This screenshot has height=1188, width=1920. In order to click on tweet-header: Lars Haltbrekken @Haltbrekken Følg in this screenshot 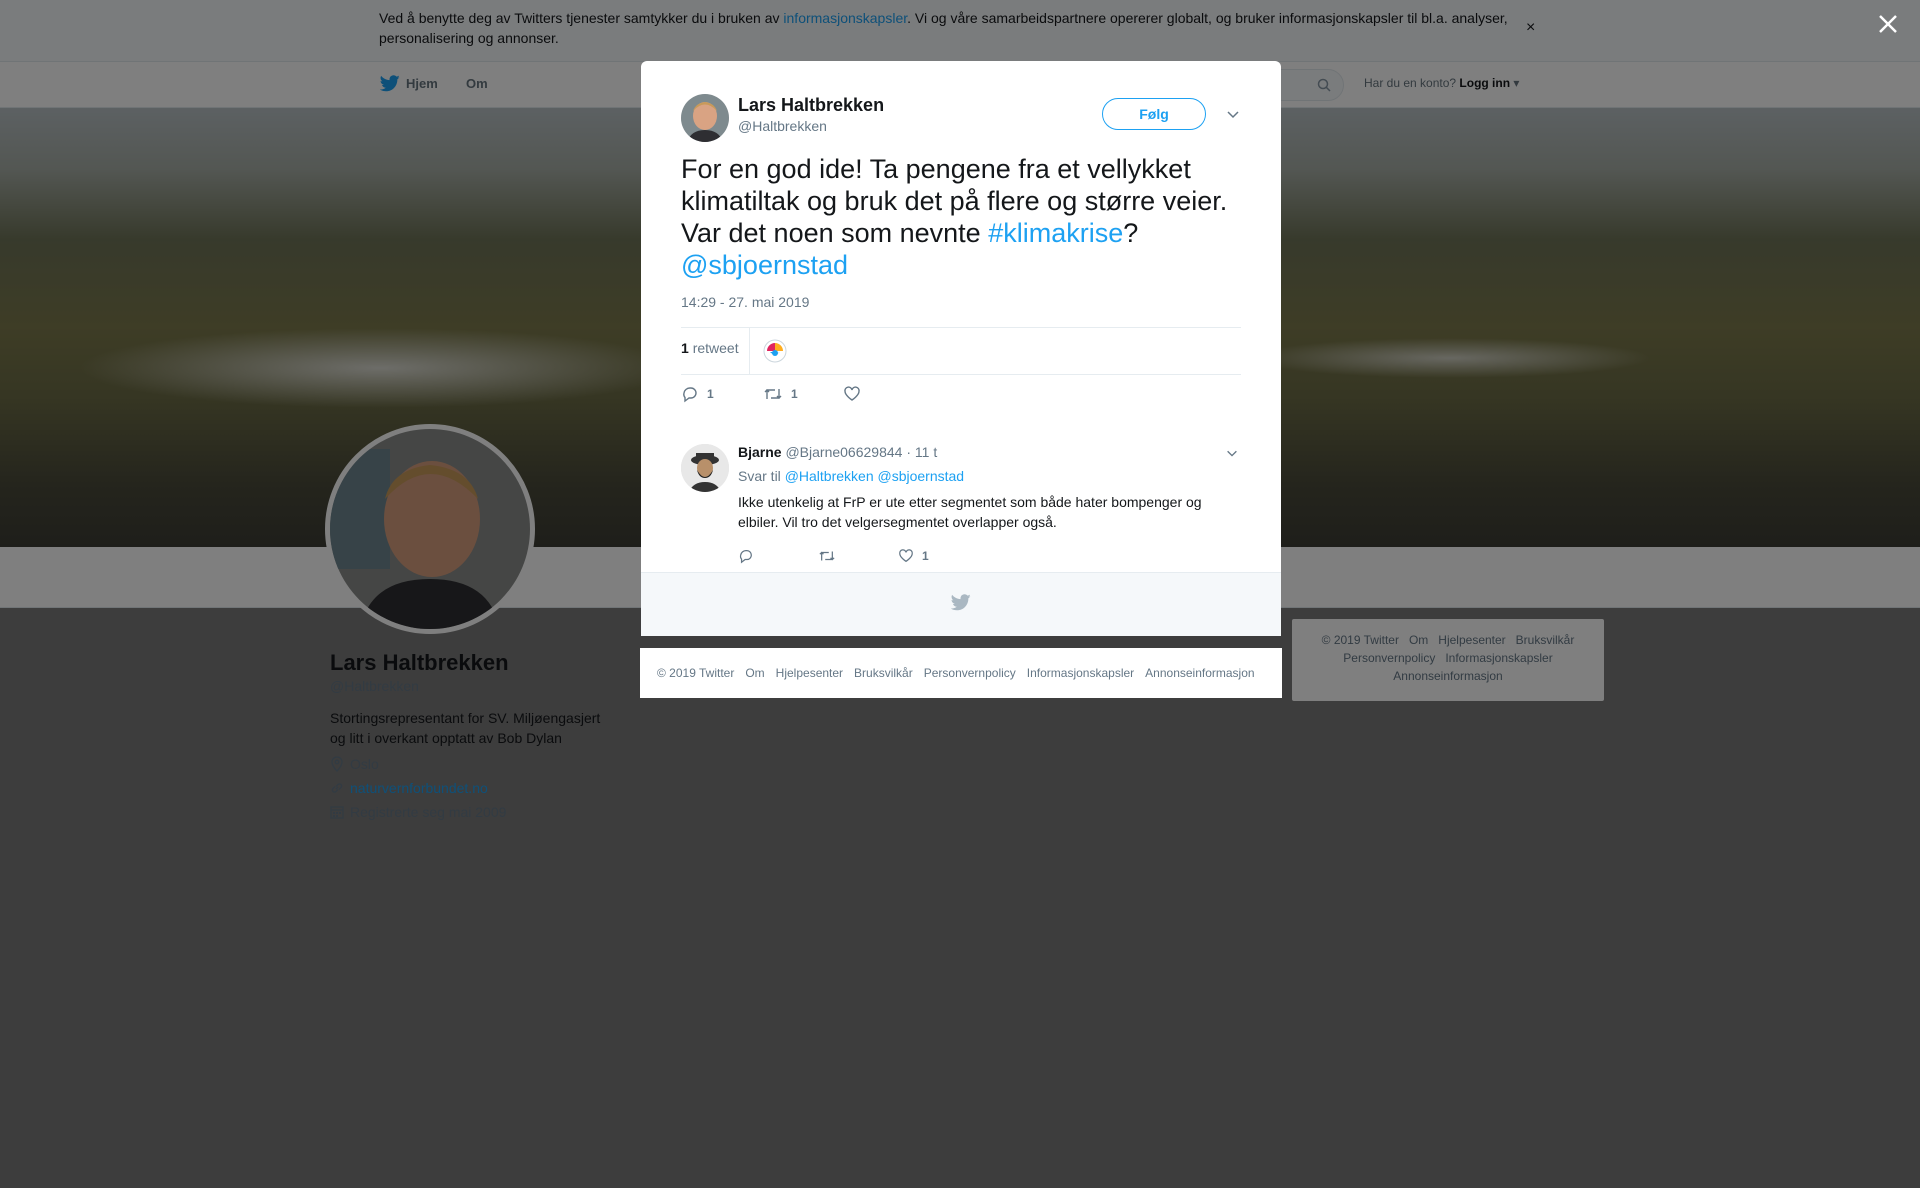, I will do `click(961, 118)`.